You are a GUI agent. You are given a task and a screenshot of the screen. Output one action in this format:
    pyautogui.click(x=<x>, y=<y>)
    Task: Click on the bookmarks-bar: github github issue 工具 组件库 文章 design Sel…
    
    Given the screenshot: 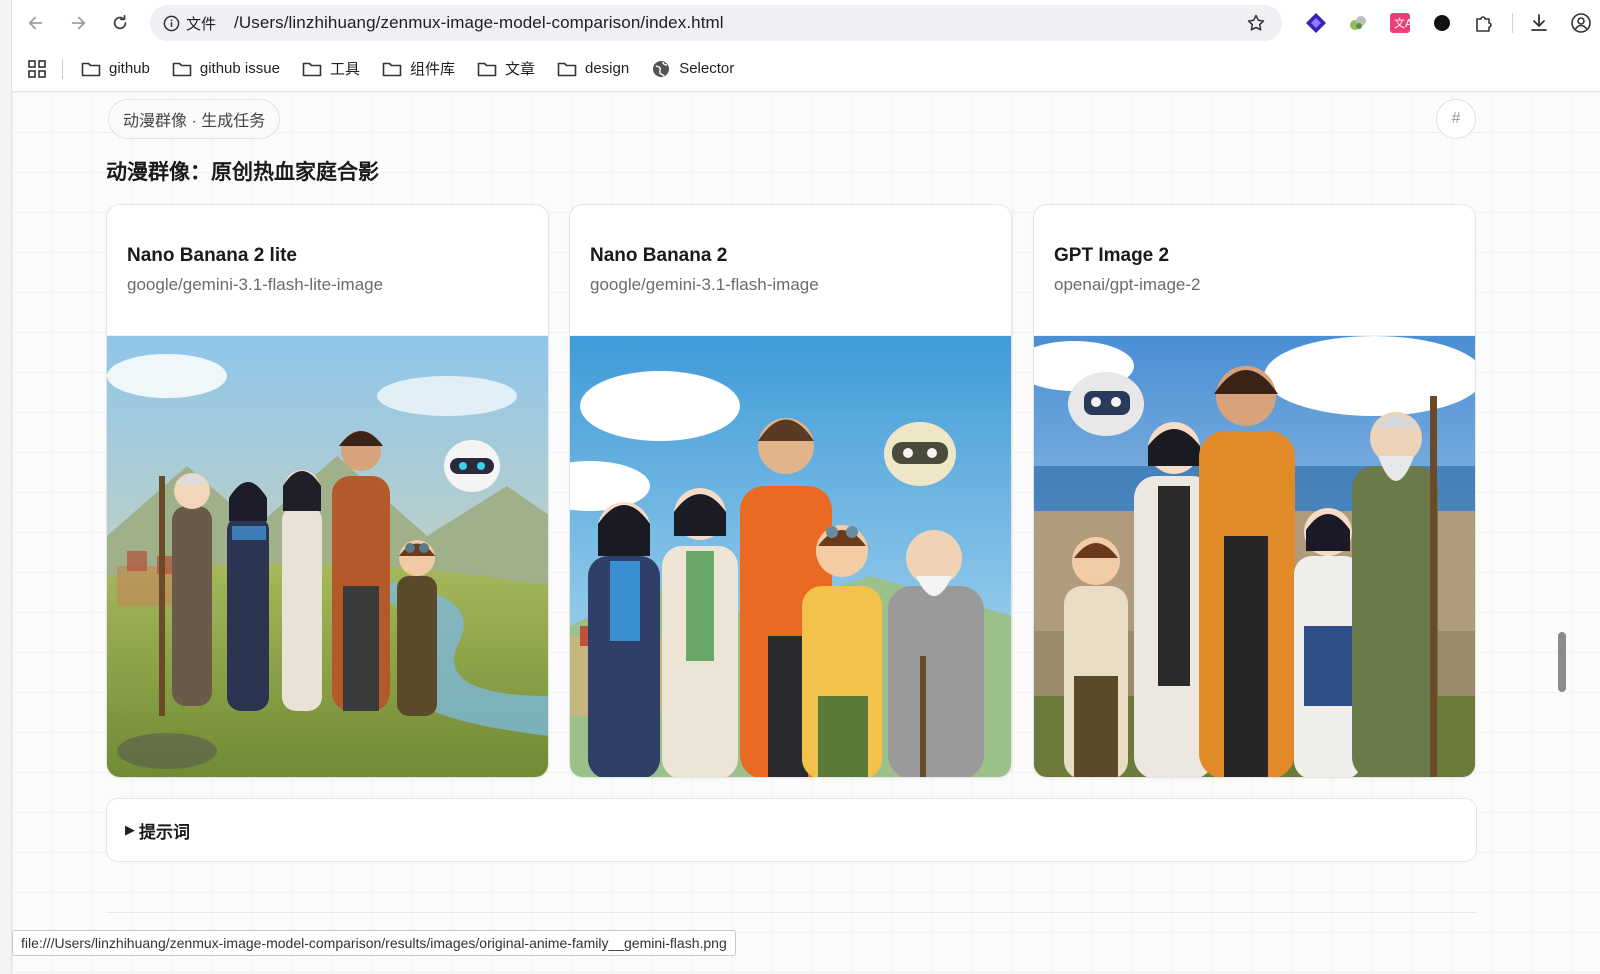 What is the action you would take?
    pyautogui.click(x=806, y=69)
    